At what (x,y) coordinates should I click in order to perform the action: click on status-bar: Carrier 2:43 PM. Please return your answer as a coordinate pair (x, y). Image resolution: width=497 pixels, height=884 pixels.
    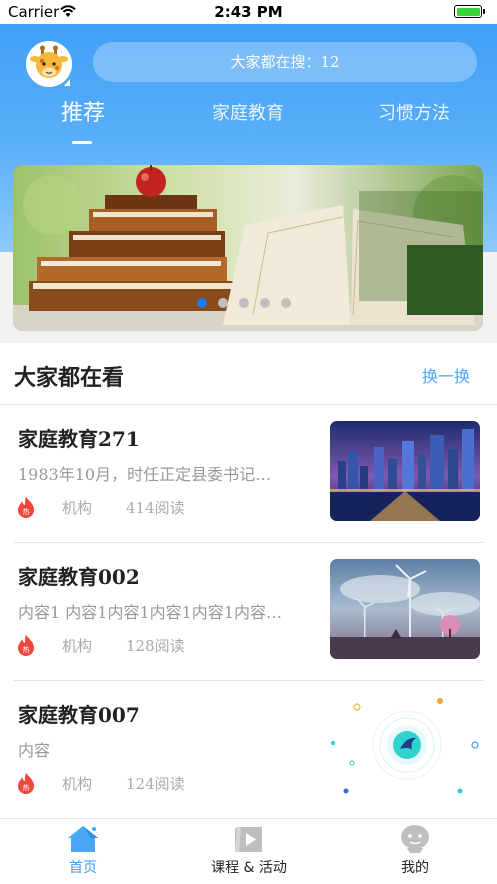
    Looking at the image, I should click on (248, 12).